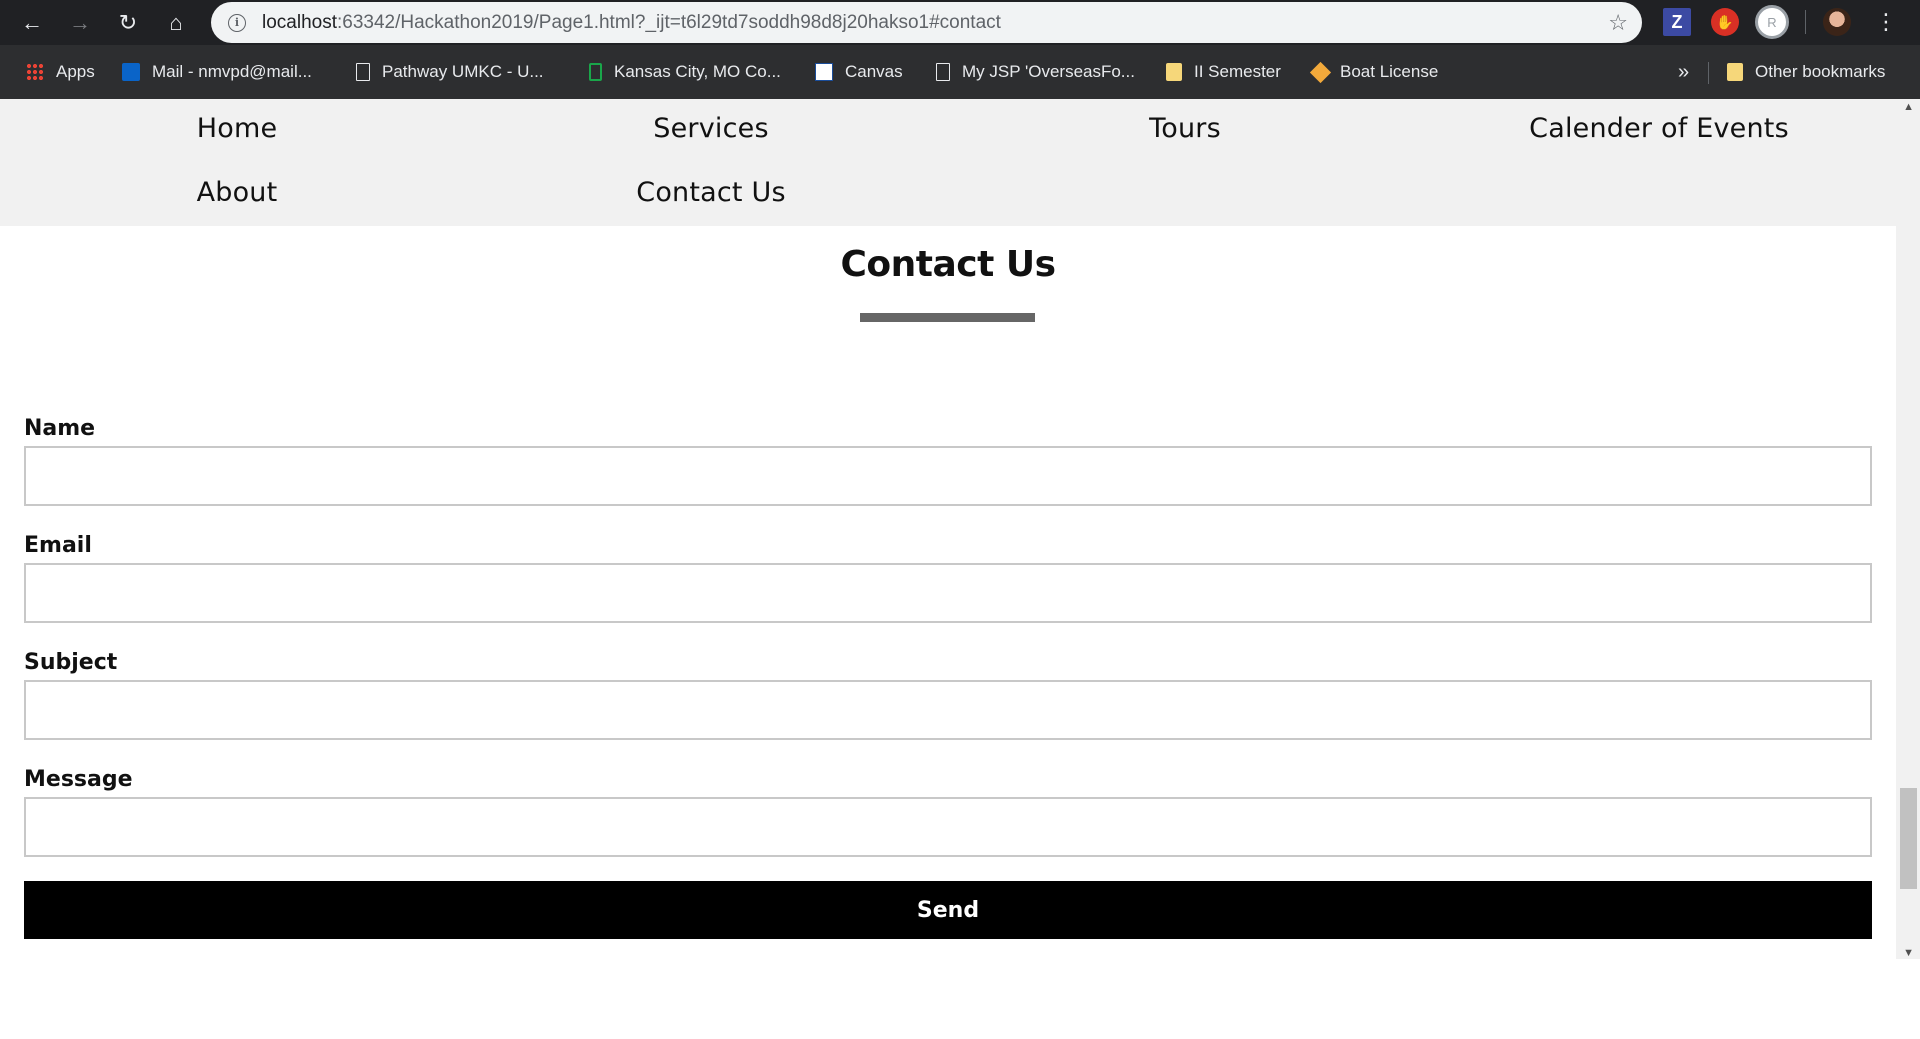 The width and height of the screenshot is (1920, 1039). What do you see at coordinates (1886, 22) in the screenshot?
I see `browser-menu-icon: ⋮` at bounding box center [1886, 22].